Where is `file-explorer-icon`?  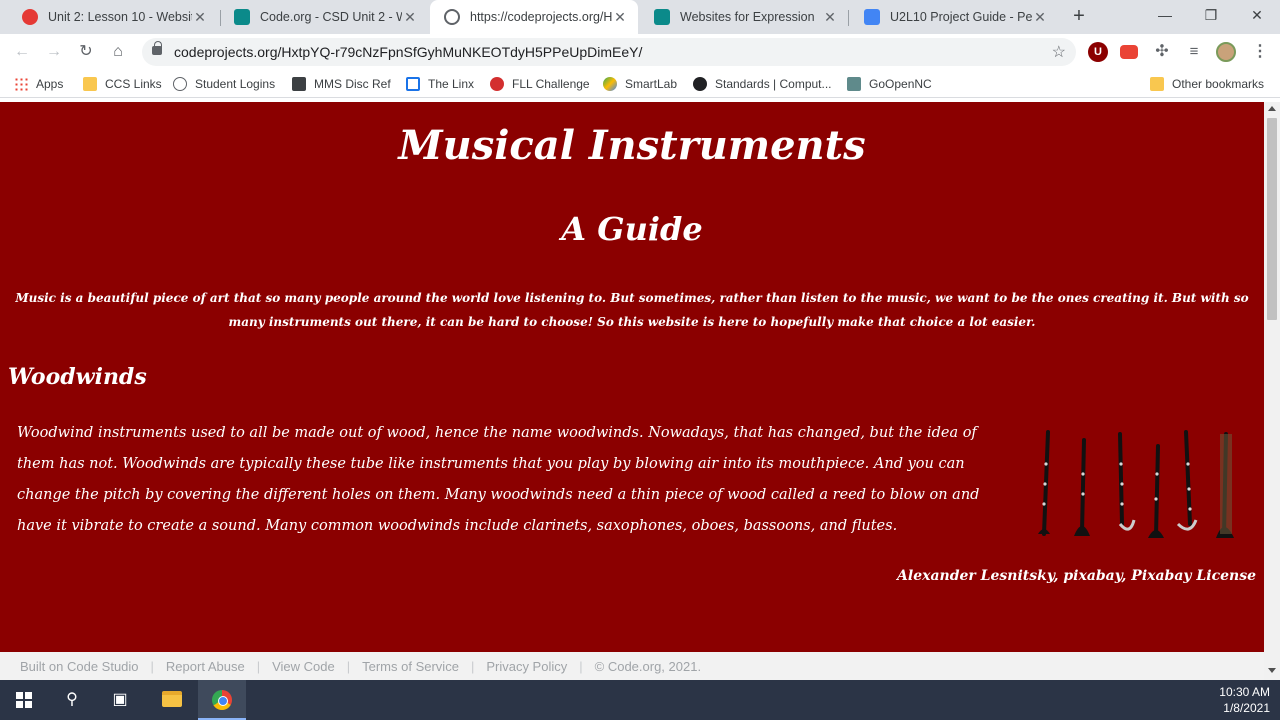 file-explorer-icon is located at coordinates (172, 699).